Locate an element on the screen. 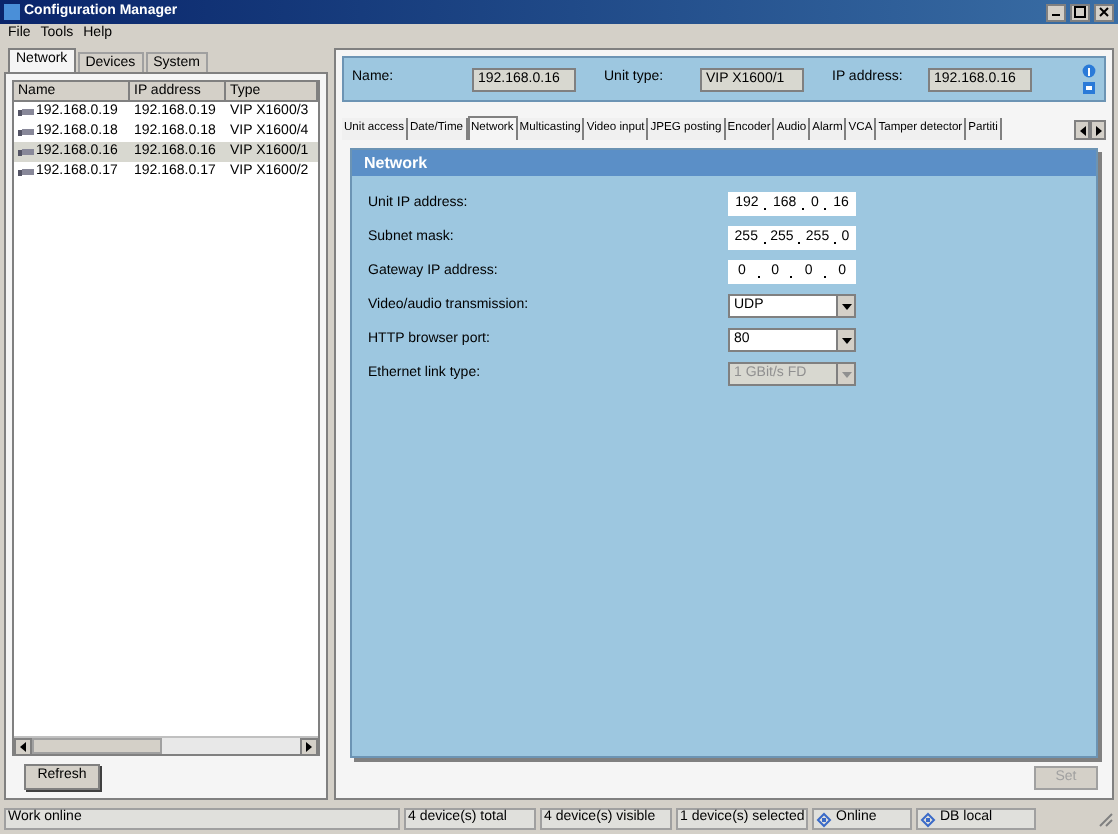 This screenshot has width=1118, height=834. close-button is located at coordinates (1104, 12).